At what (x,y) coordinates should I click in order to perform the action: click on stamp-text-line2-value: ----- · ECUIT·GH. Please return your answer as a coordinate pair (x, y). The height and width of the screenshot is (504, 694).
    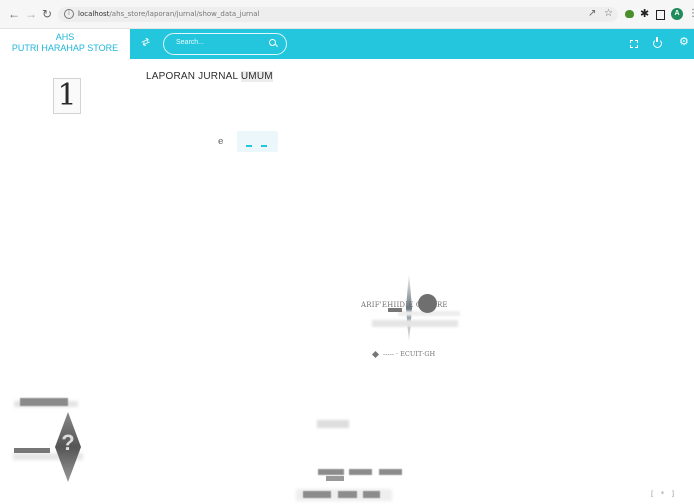
    Looking at the image, I should click on (409, 354).